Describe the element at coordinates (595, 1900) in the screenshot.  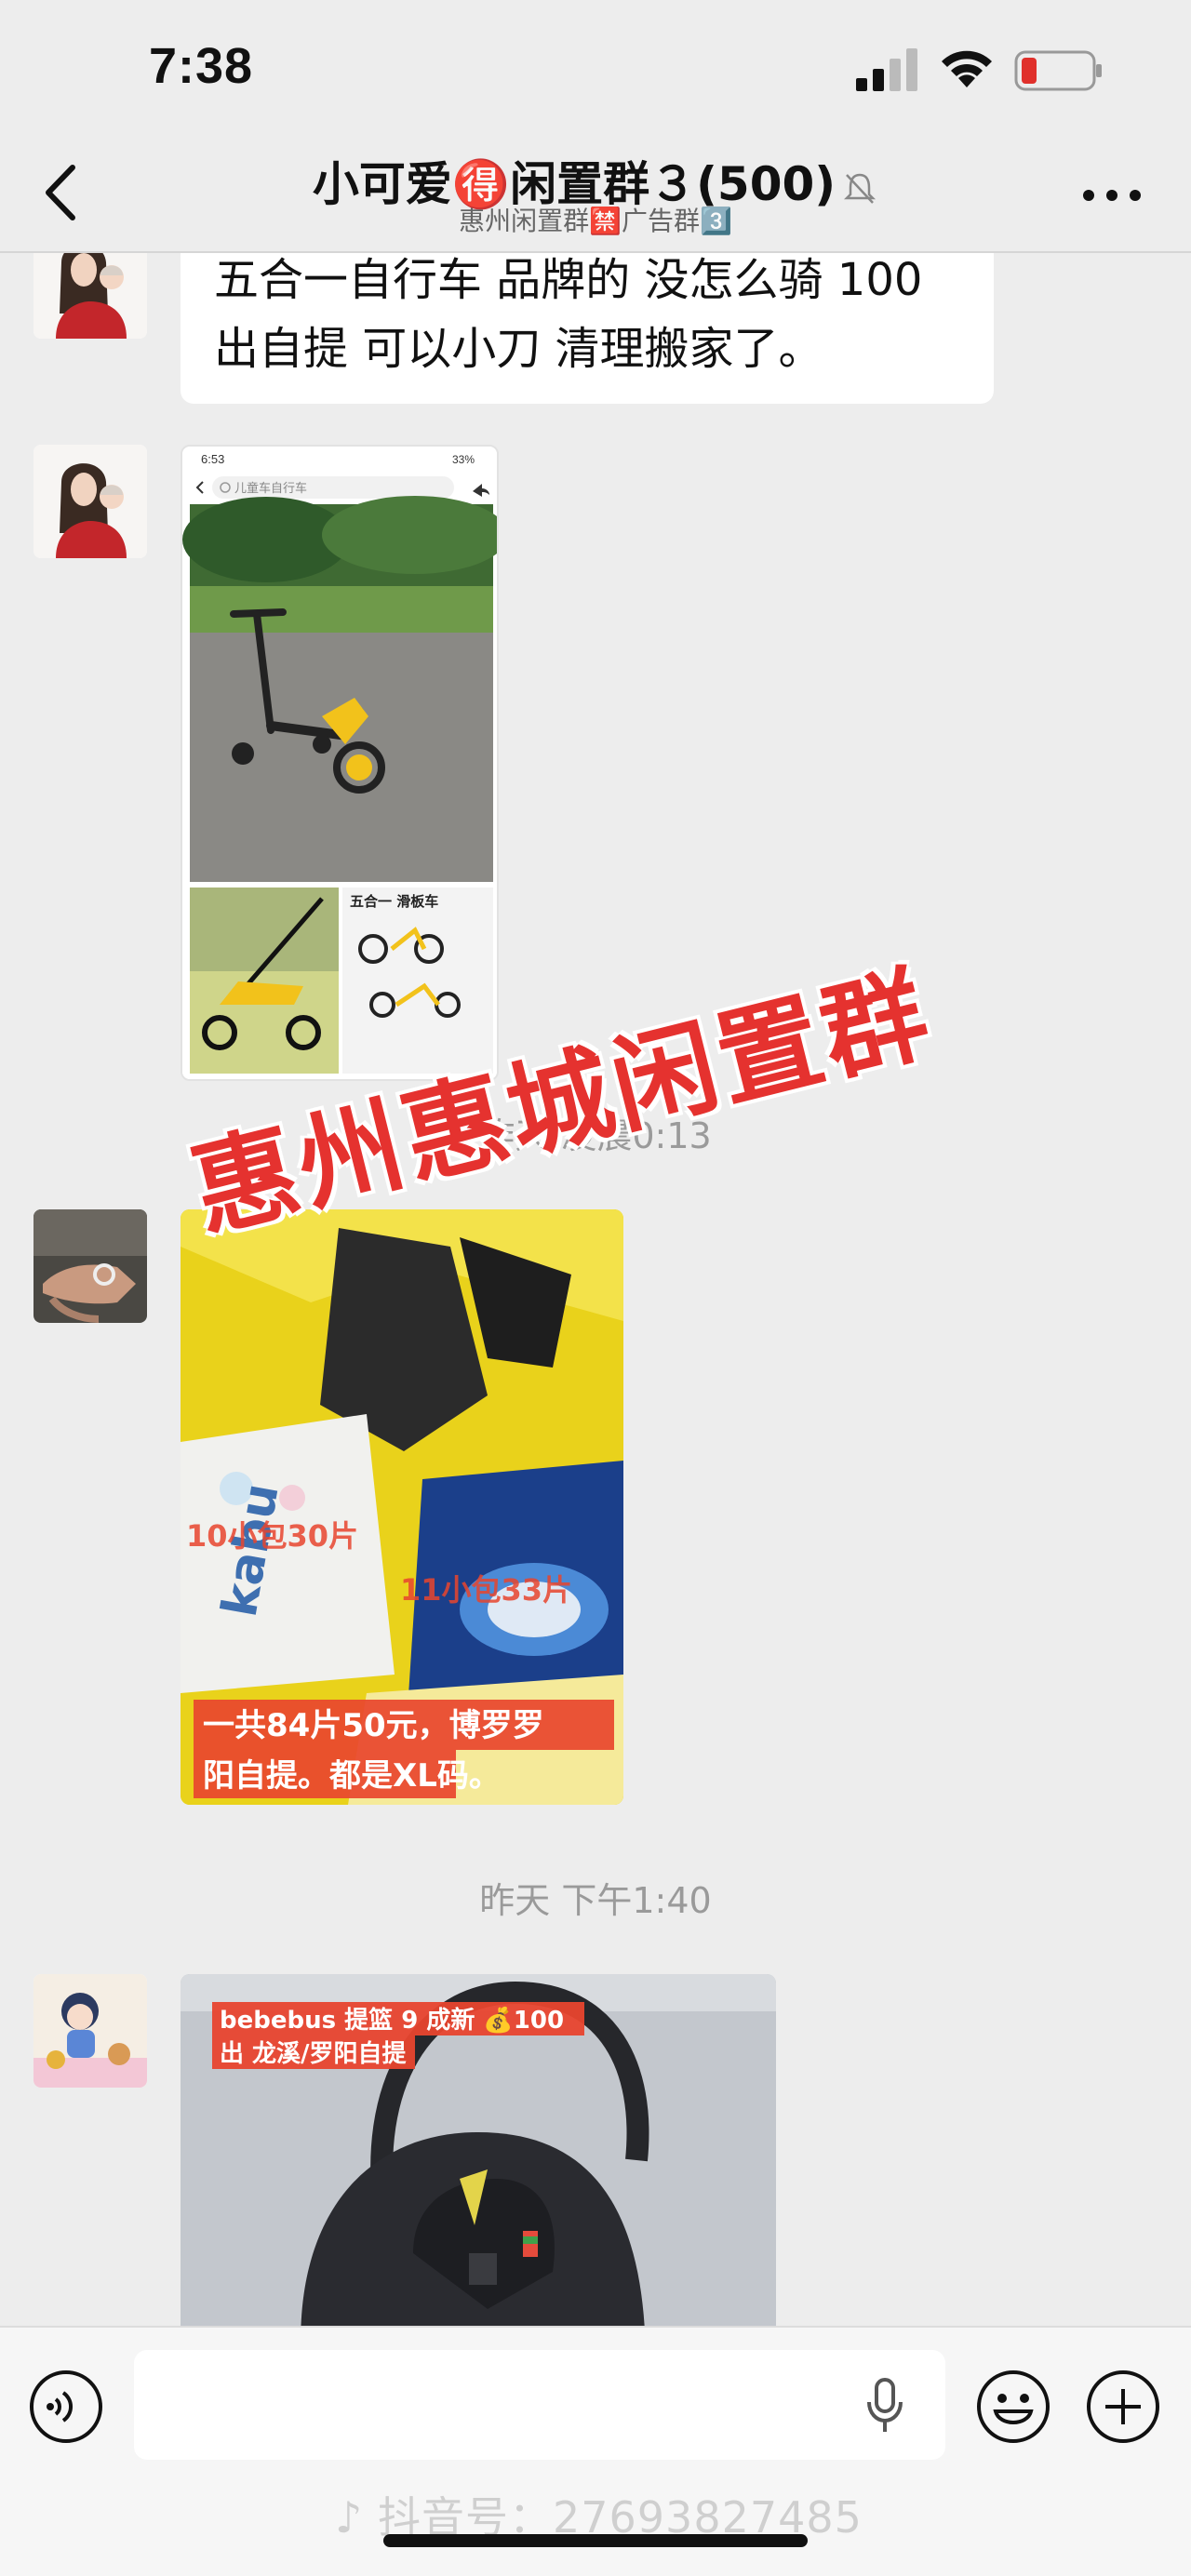
I see `message-timestamp: 昨天 下午1:40` at that location.